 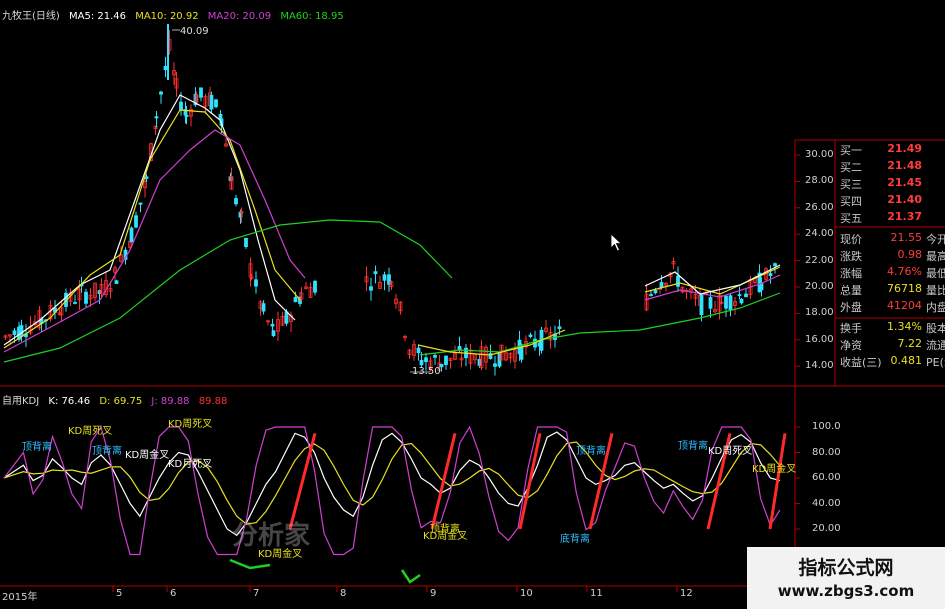 I want to click on quote-buy-row: 买五 21.37, so click(x=891, y=217).